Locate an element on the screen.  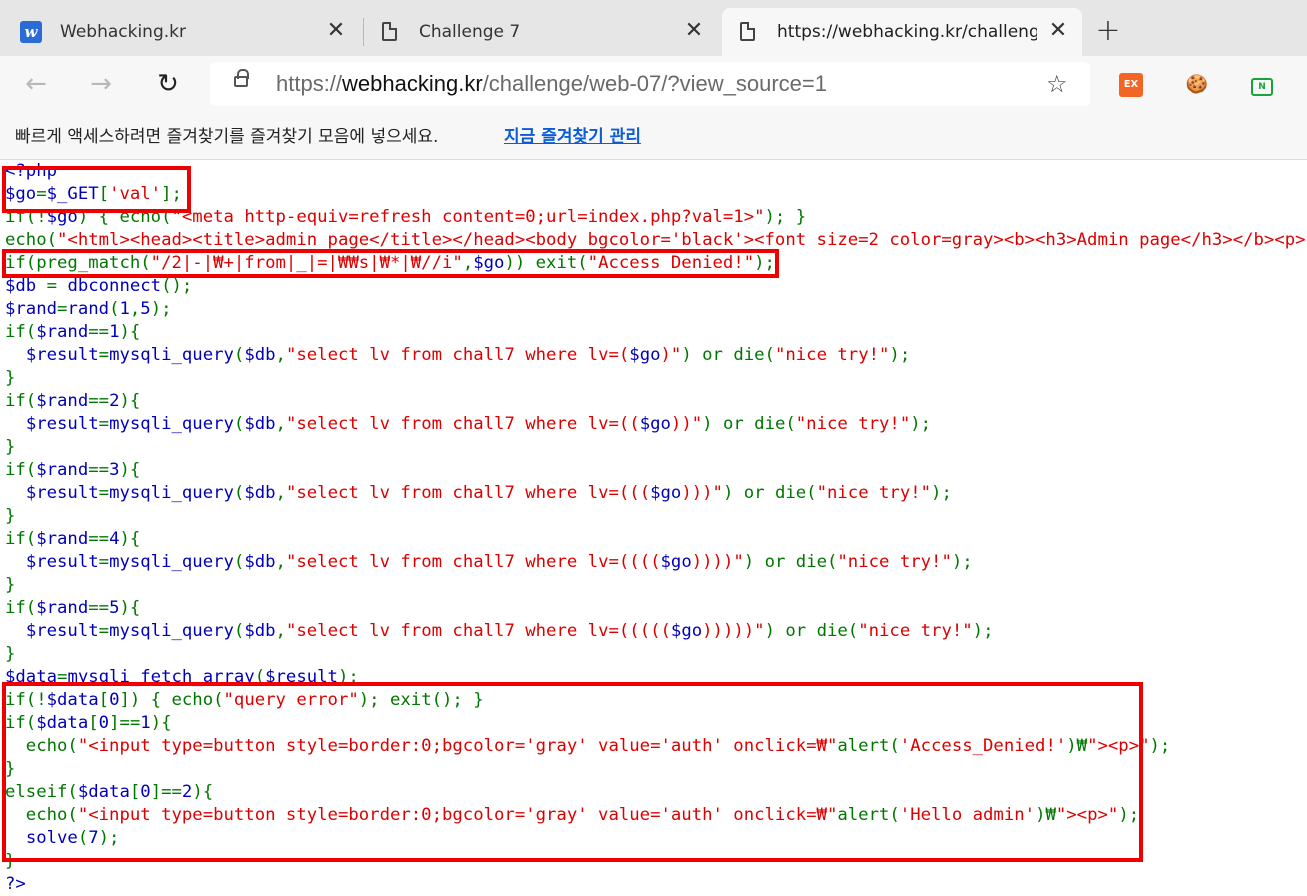
favorites-message: 빠르게 액세스하려면 즐겨찾기를 즐겨찾기 모음에 넣으세요. is located at coordinates (227, 137).